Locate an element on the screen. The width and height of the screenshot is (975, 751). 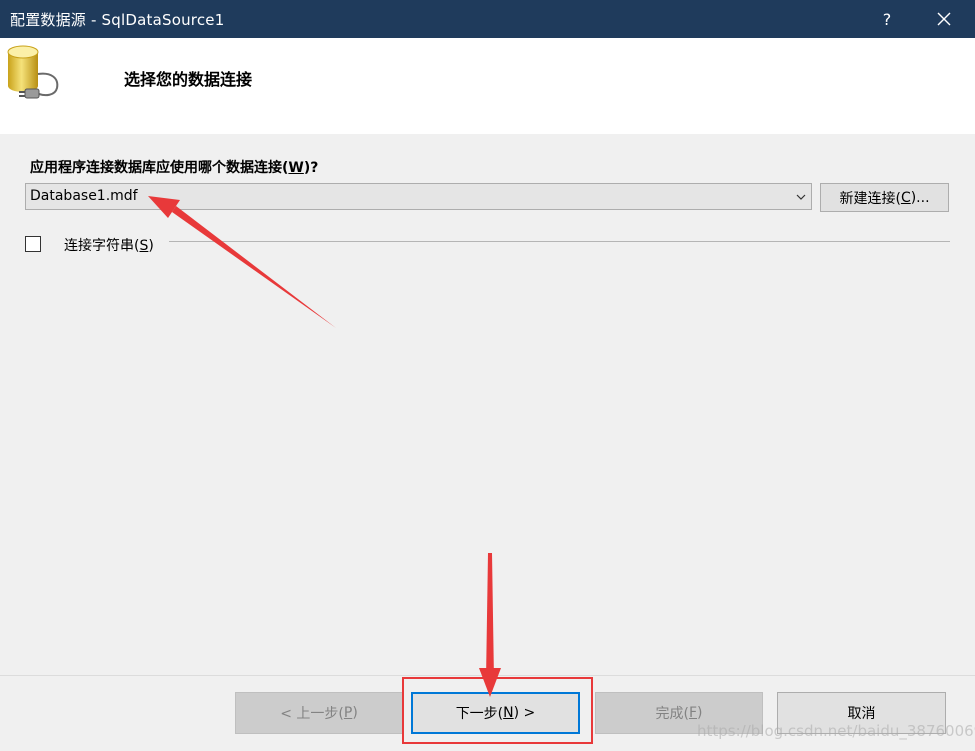
help-button: ? is located at coordinates (887, 19).